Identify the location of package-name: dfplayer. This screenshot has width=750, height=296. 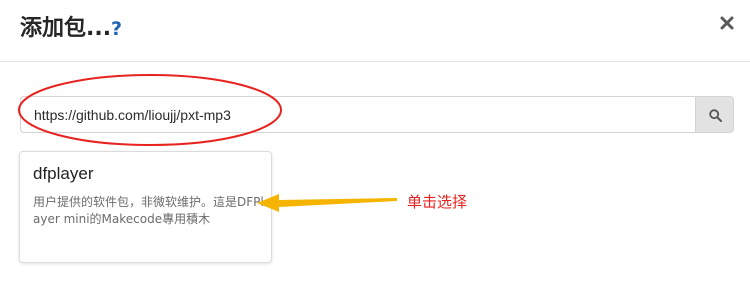
(63, 173).